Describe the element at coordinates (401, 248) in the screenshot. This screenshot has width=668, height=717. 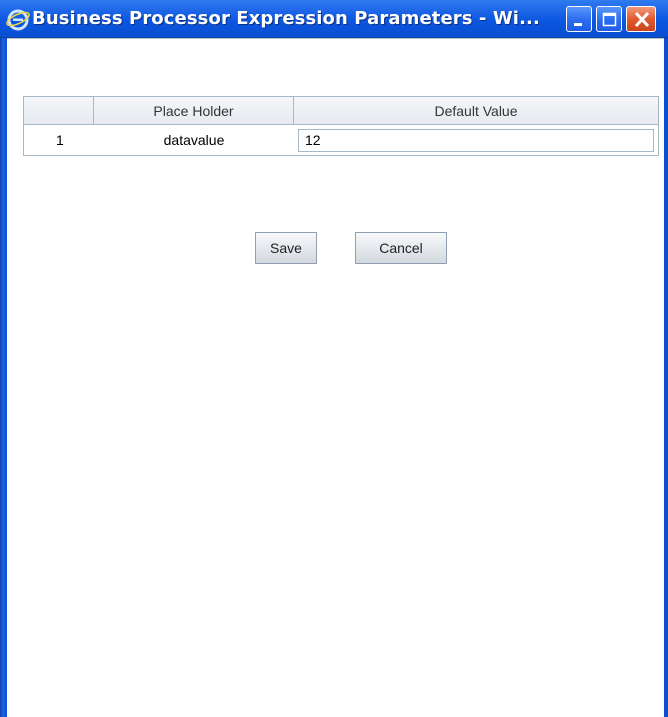
I see `cancel-button: Cancel` at that location.